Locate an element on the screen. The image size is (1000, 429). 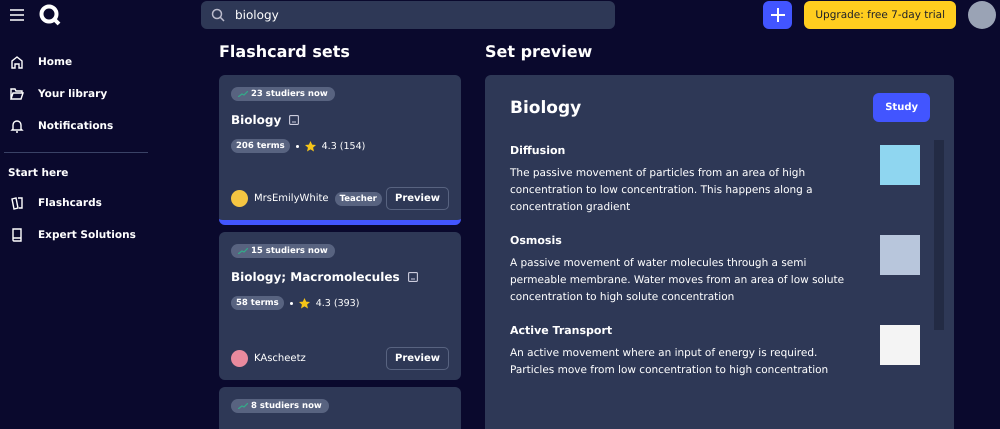
cards-icon is located at coordinates (17, 203).